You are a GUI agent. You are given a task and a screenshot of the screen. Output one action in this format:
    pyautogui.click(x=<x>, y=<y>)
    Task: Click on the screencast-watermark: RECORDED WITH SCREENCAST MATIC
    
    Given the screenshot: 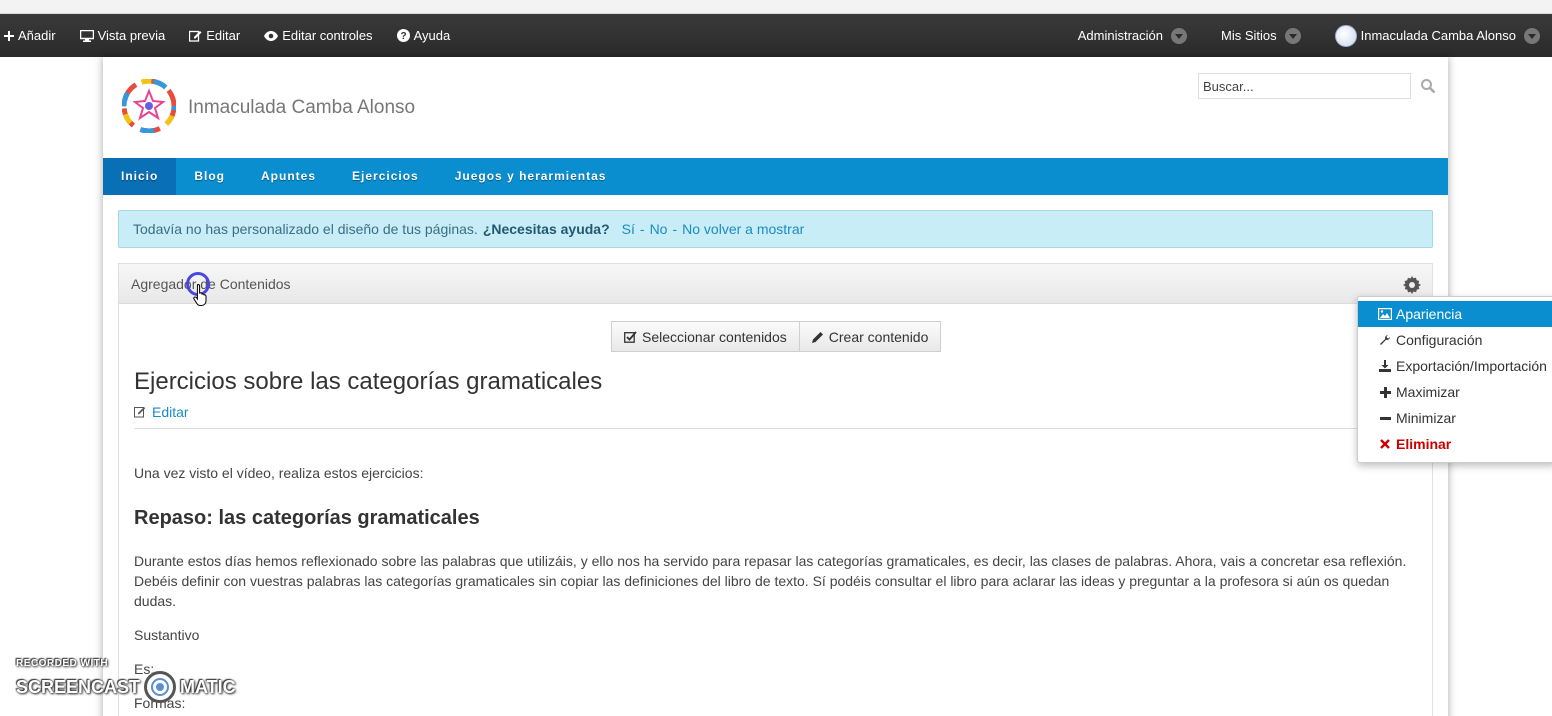 What is the action you would take?
    pyautogui.click(x=126, y=680)
    